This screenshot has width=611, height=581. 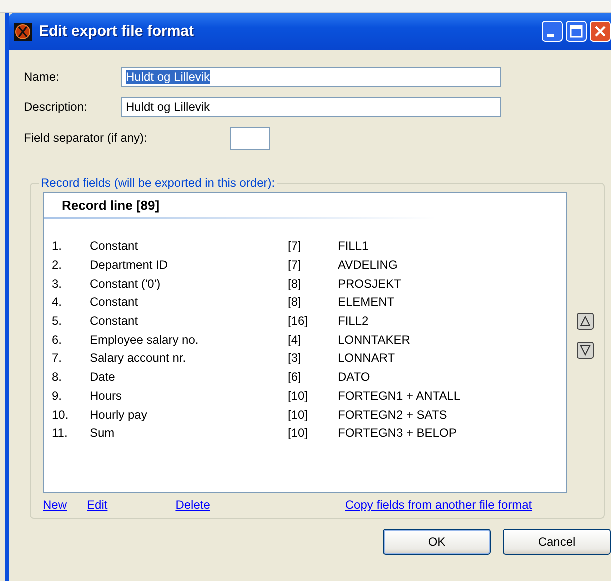 I want to click on field-code: DATO, so click(x=354, y=377).